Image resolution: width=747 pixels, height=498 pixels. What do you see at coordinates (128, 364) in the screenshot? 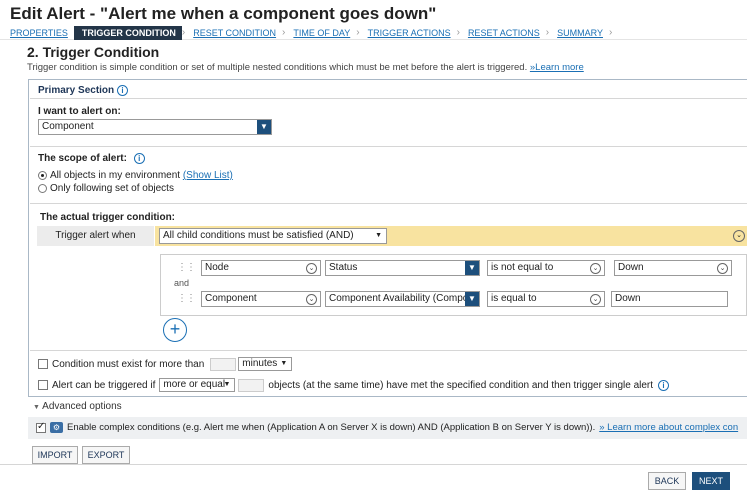
I see `must-exist-label: Condition must exist for more than` at bounding box center [128, 364].